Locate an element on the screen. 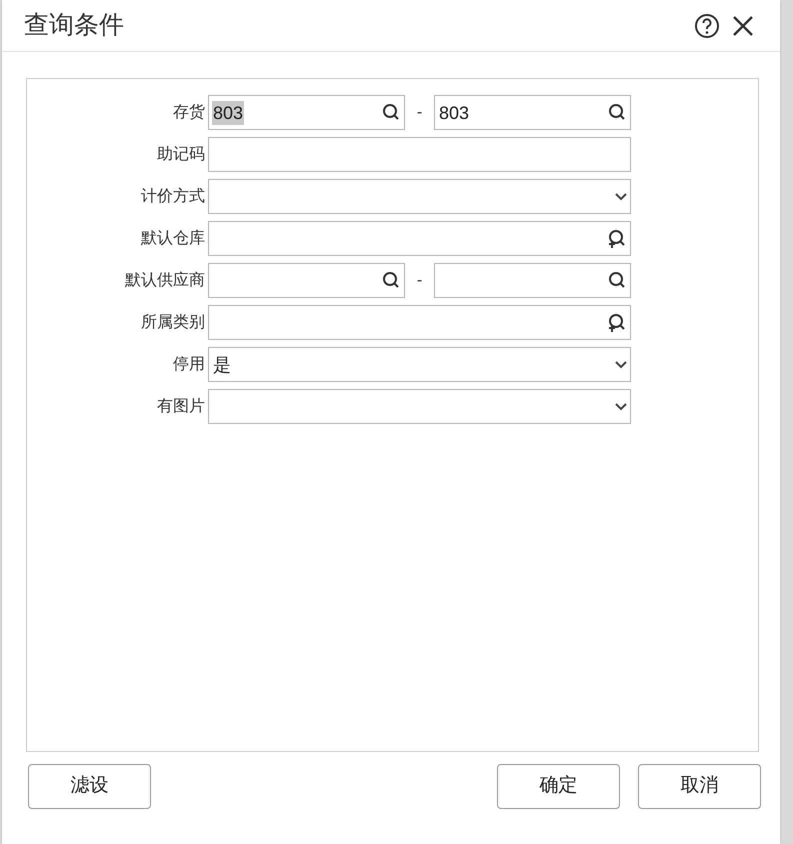 The width and height of the screenshot is (793, 844). field-label: 默认供应商 is located at coordinates (165, 280).